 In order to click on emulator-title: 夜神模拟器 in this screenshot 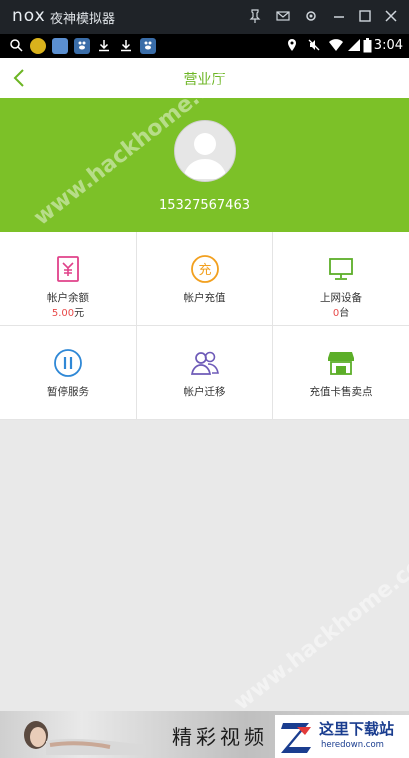, I will do `click(83, 19)`.